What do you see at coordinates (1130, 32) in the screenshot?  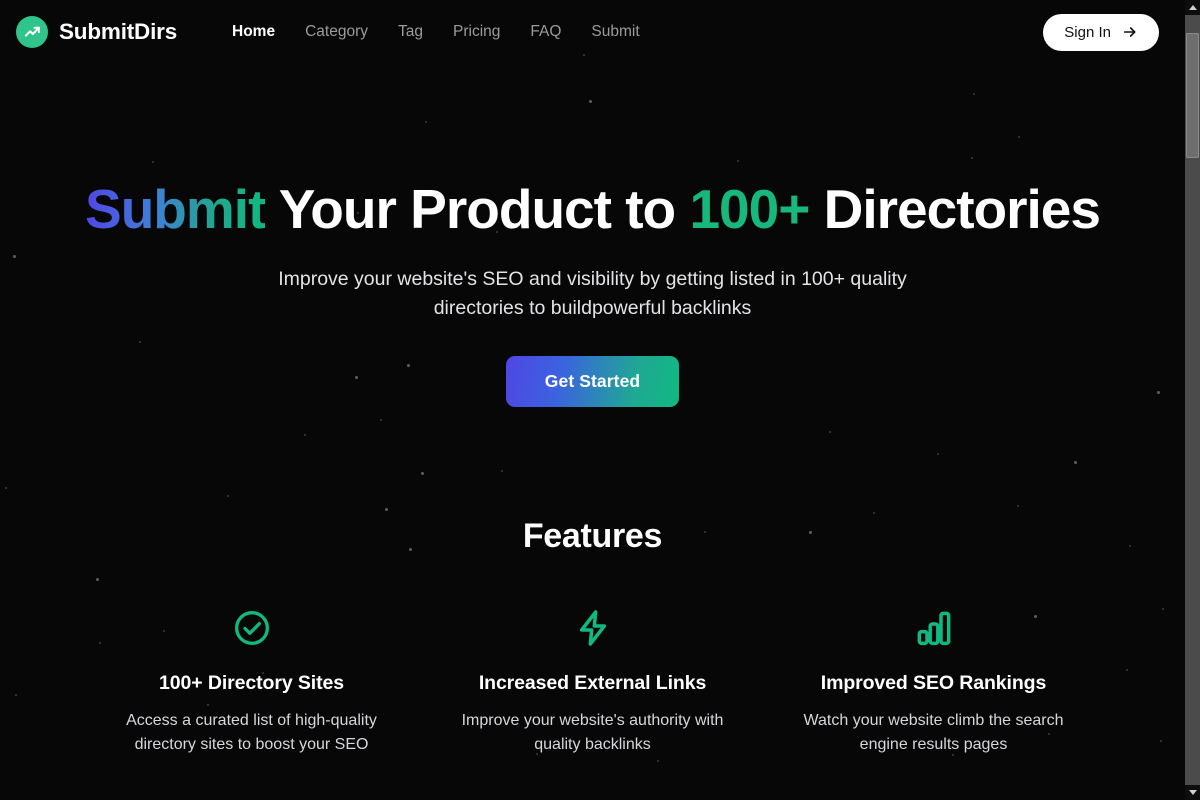 I see `arrow-right-icon` at bounding box center [1130, 32].